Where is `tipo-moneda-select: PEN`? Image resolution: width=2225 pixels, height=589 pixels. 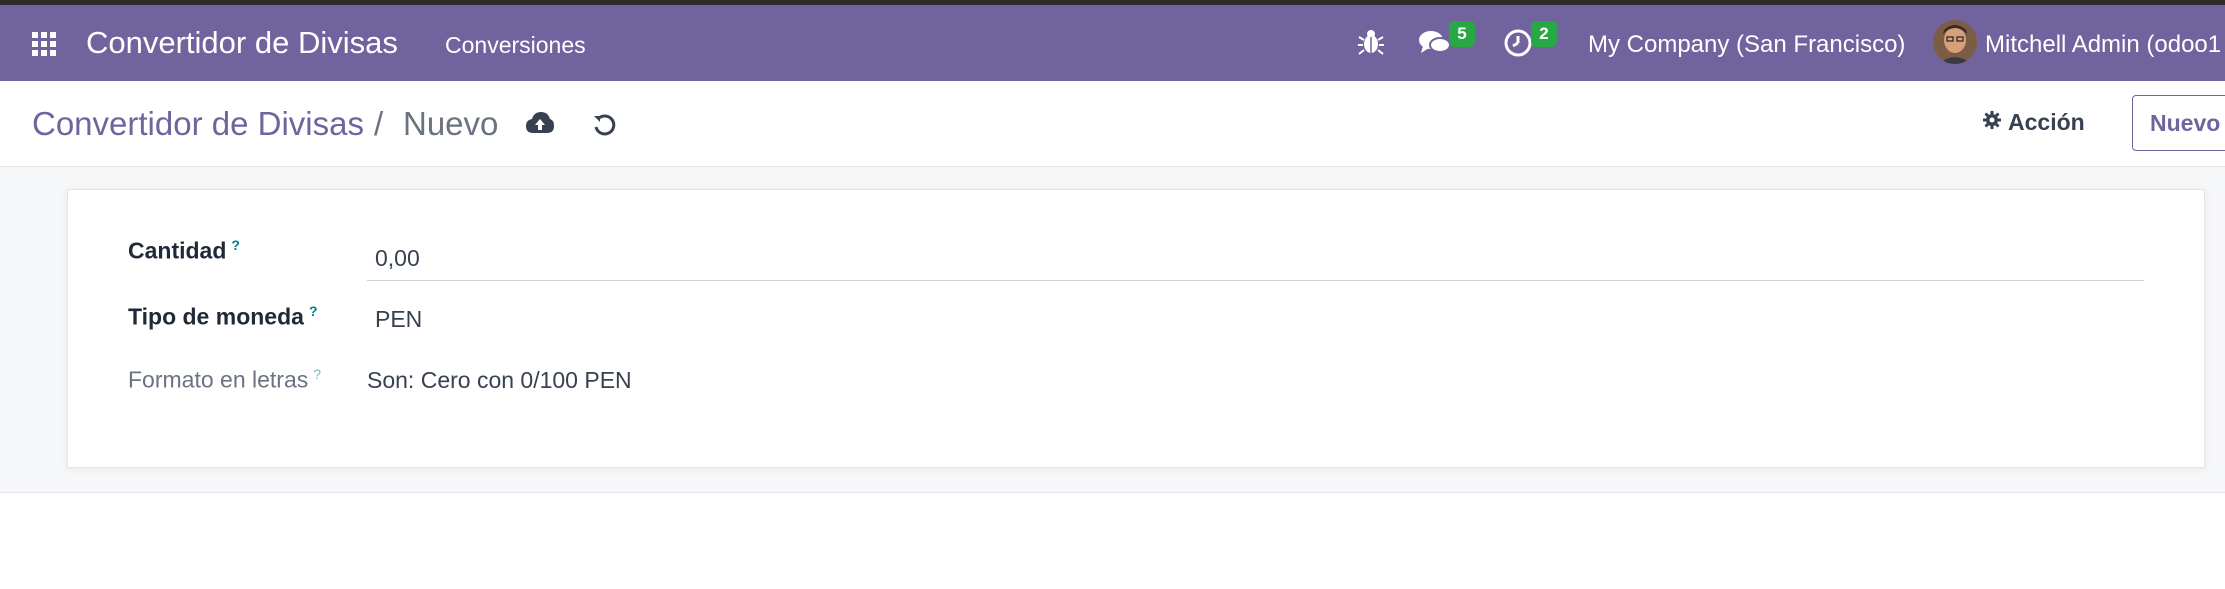
tipo-moneda-select: PEN is located at coordinates (398, 319).